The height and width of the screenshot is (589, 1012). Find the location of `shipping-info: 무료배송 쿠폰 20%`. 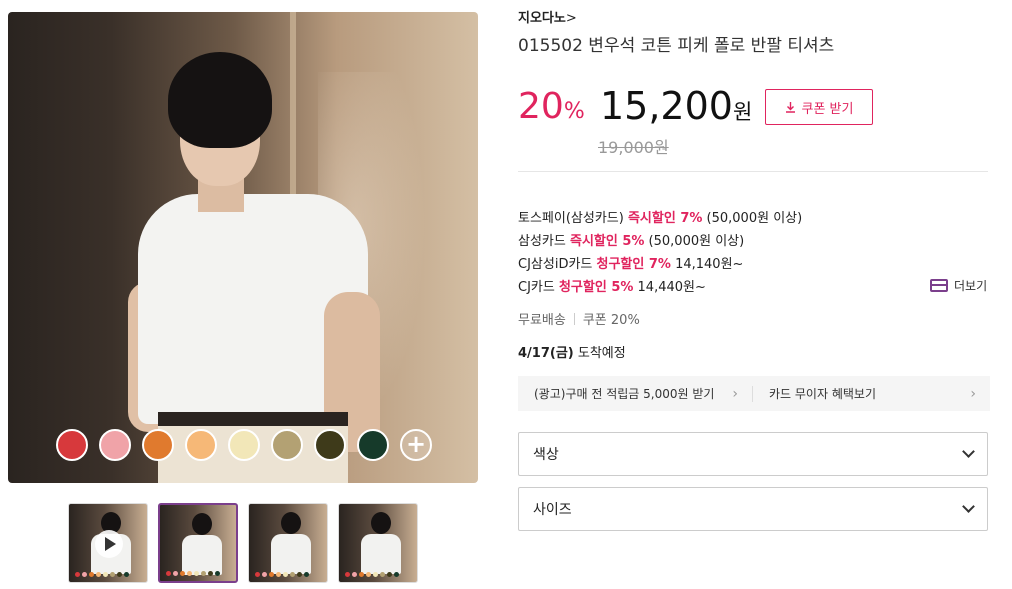

shipping-info: 무료배송 쿠폰 20% is located at coordinates (579, 318).